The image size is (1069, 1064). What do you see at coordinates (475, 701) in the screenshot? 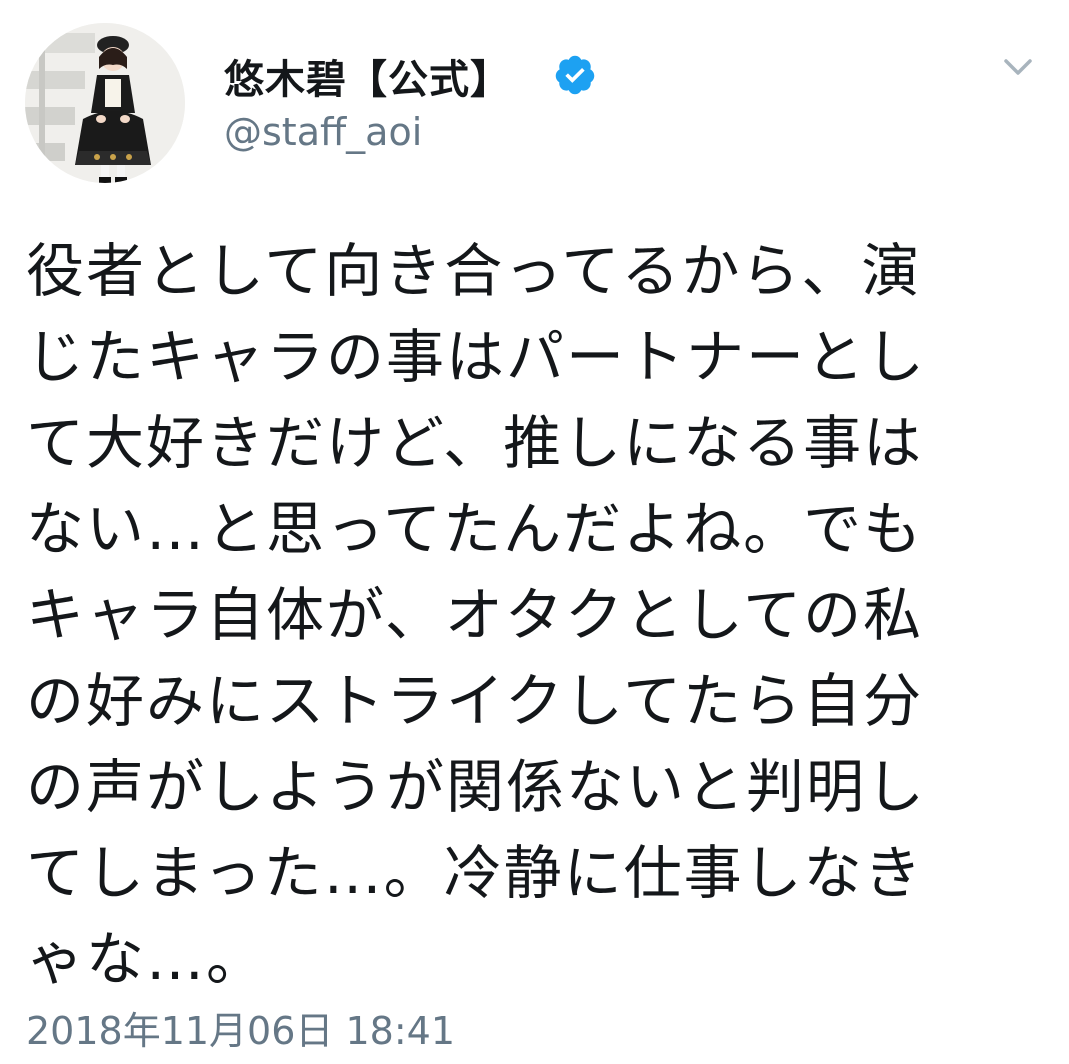
I see `tweet-text-line: の好みにストライクしてたら自分` at bounding box center [475, 701].